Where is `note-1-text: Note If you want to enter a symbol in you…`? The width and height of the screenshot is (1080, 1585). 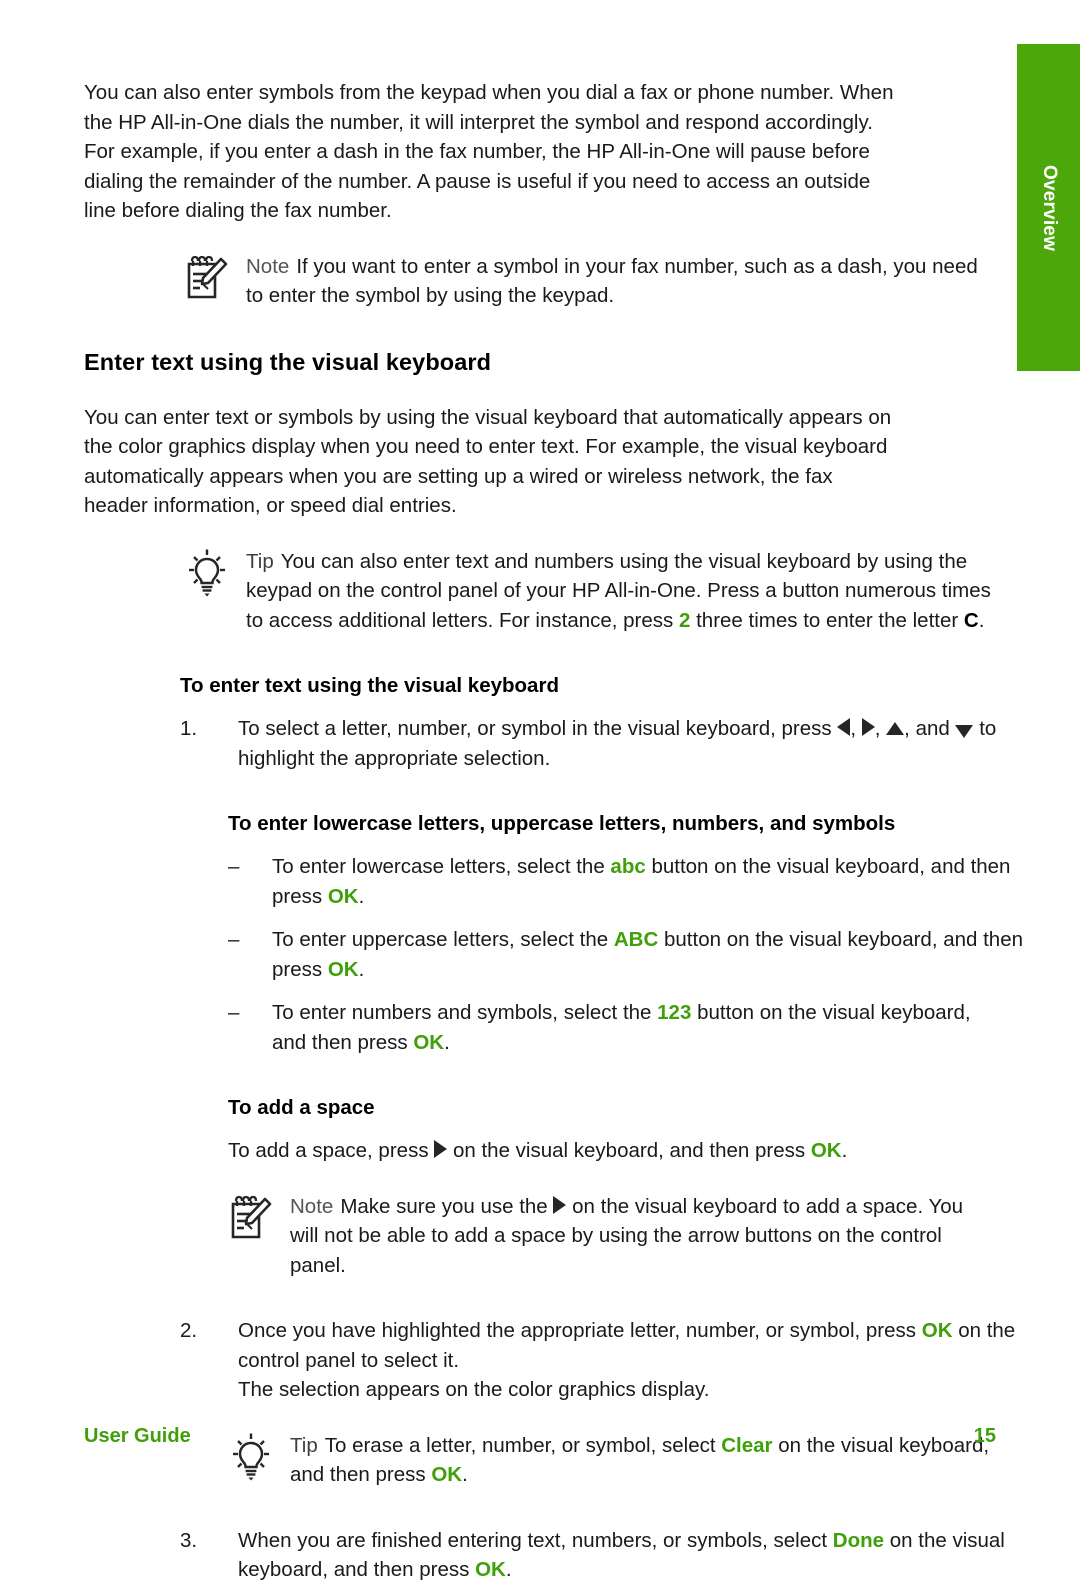 note-1-text: Note If you want to enter a symbol in you… is located at coordinates (590, 281).